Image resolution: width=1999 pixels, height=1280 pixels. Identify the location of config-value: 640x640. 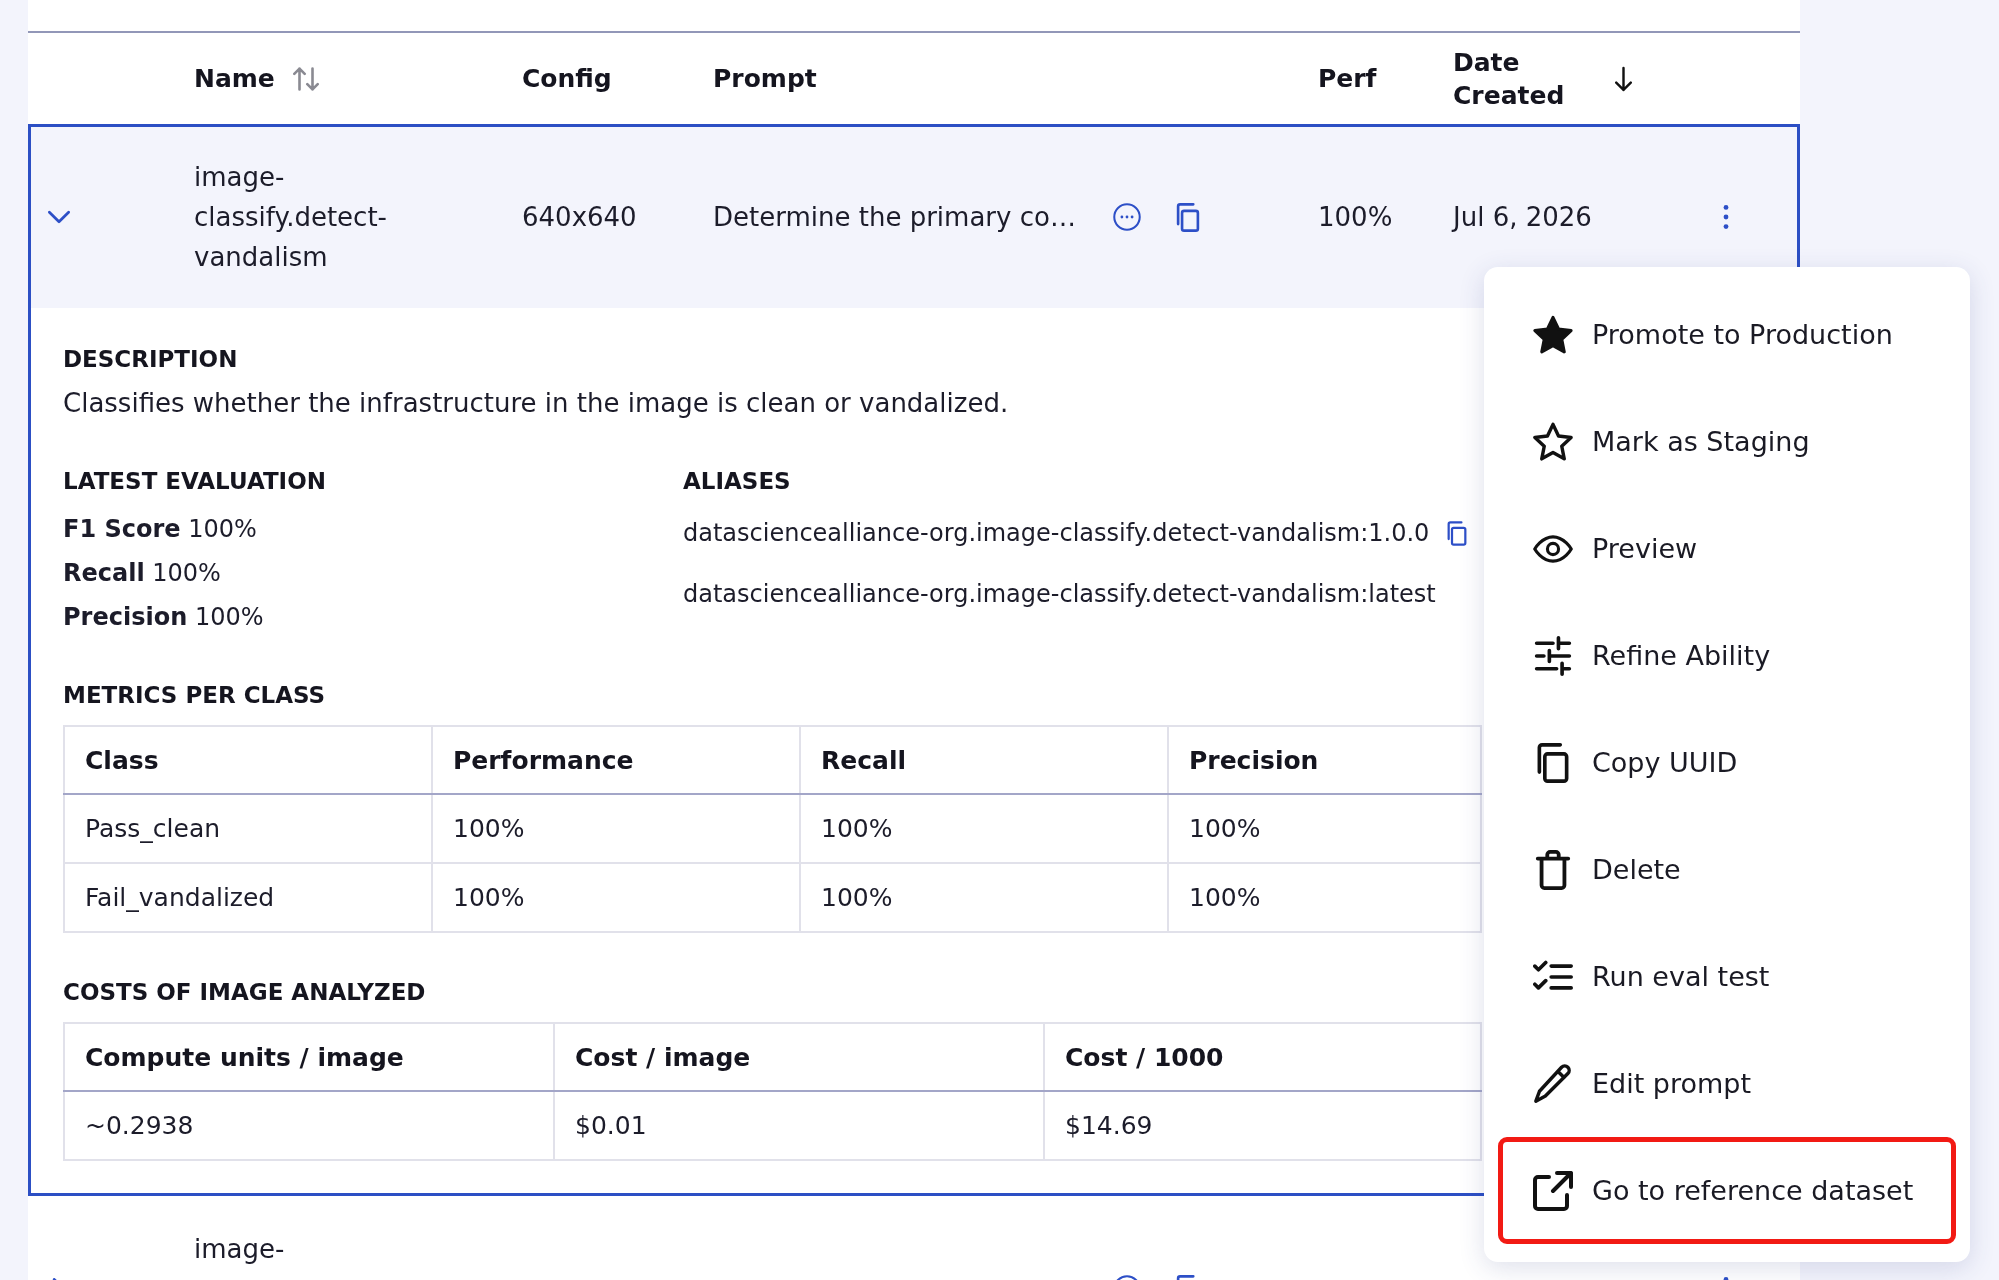
(579, 217).